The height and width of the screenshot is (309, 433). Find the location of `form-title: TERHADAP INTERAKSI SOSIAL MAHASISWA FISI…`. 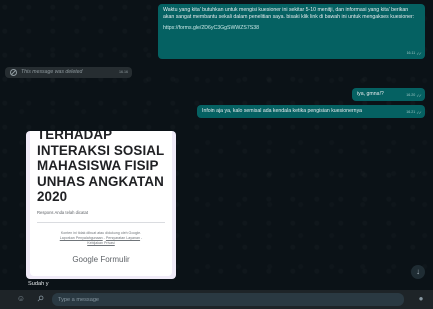

form-title: TERHADAP INTERAKSI SOSIAL MAHASISWA FISI… is located at coordinates (103, 168).